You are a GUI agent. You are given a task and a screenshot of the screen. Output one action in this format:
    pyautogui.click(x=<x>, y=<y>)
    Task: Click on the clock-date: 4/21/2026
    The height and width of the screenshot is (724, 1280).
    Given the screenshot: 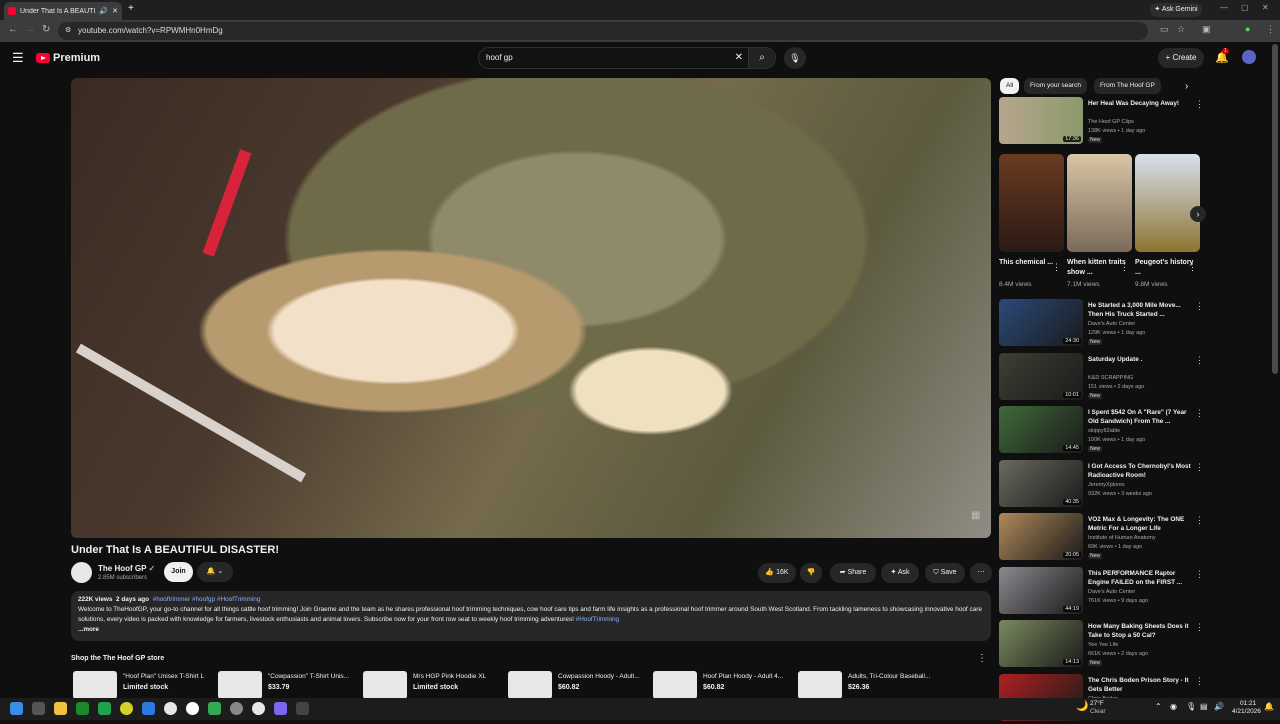 What is the action you would take?
    pyautogui.click(x=1246, y=711)
    